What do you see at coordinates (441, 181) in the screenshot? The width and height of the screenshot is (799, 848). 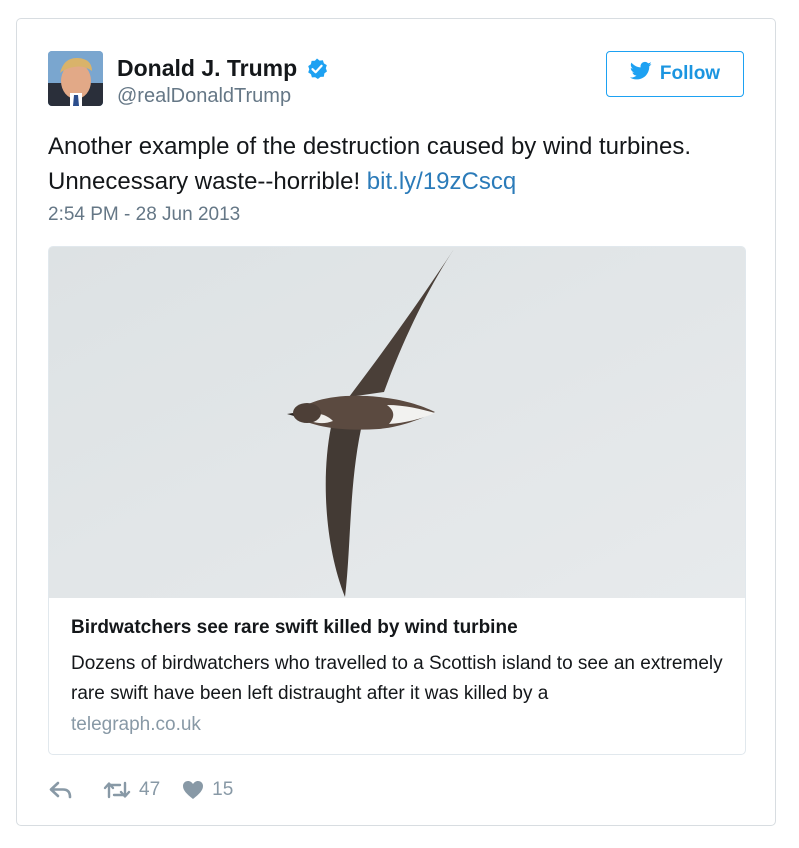 I see `tweet-link: bit.ly/19zCscq` at bounding box center [441, 181].